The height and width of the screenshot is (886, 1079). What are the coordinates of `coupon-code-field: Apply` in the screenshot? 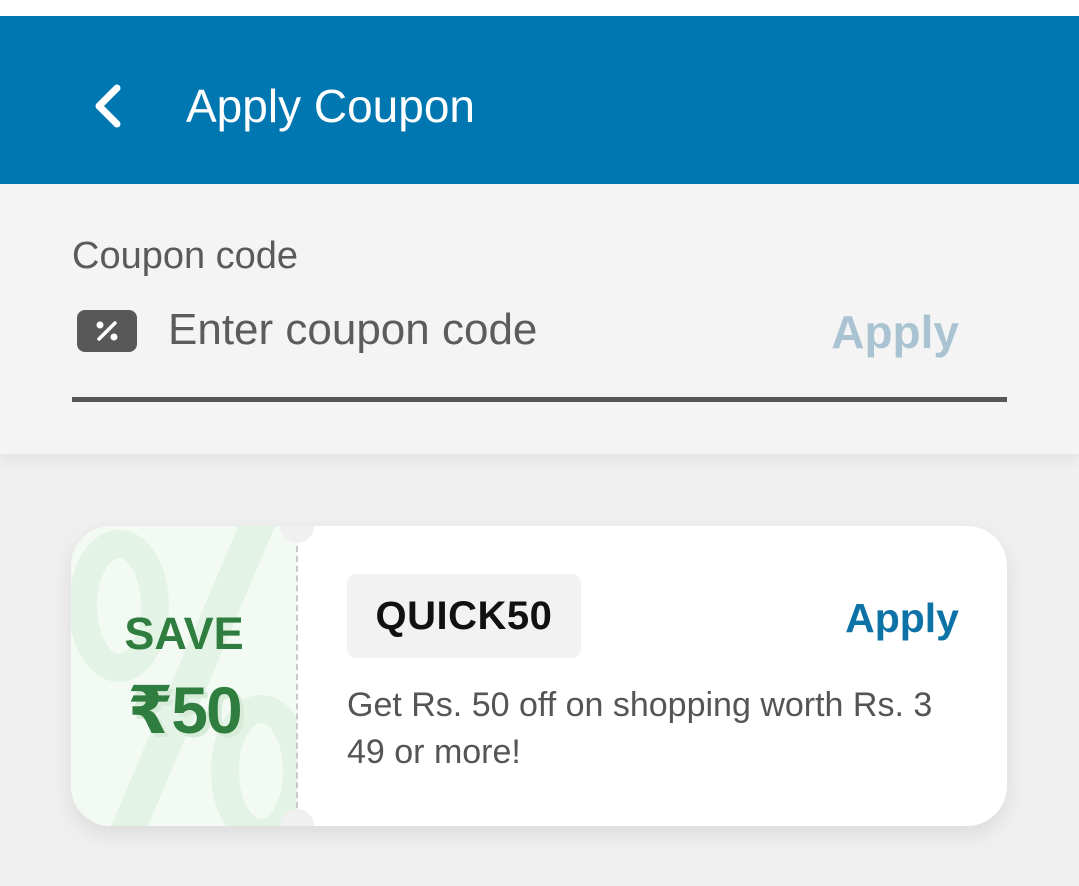 It's located at (539, 330).